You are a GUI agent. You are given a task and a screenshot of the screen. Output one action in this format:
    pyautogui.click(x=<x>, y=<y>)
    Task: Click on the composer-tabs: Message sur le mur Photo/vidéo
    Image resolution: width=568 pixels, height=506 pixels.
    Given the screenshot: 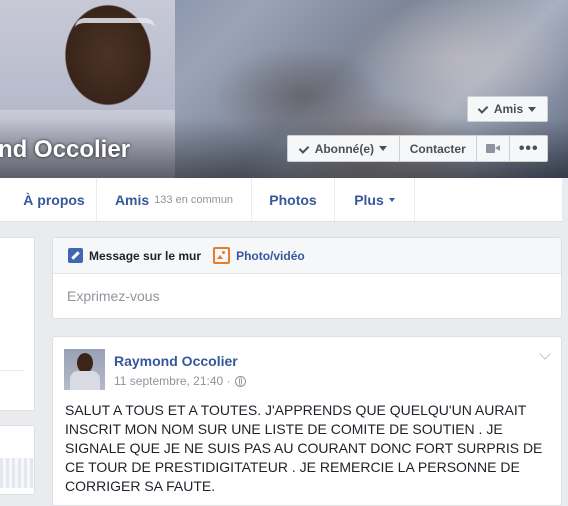 What is the action you would take?
    pyautogui.click(x=307, y=256)
    